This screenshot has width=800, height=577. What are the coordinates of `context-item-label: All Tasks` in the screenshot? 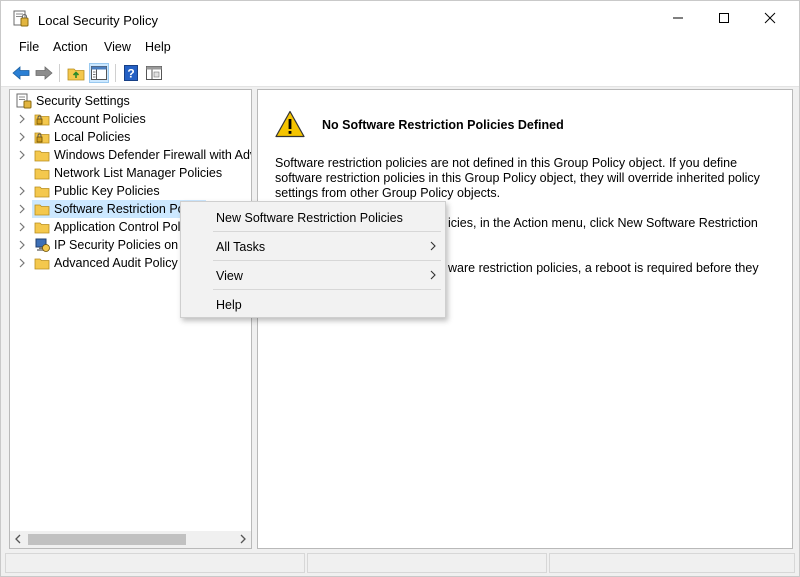 It's located at (241, 247).